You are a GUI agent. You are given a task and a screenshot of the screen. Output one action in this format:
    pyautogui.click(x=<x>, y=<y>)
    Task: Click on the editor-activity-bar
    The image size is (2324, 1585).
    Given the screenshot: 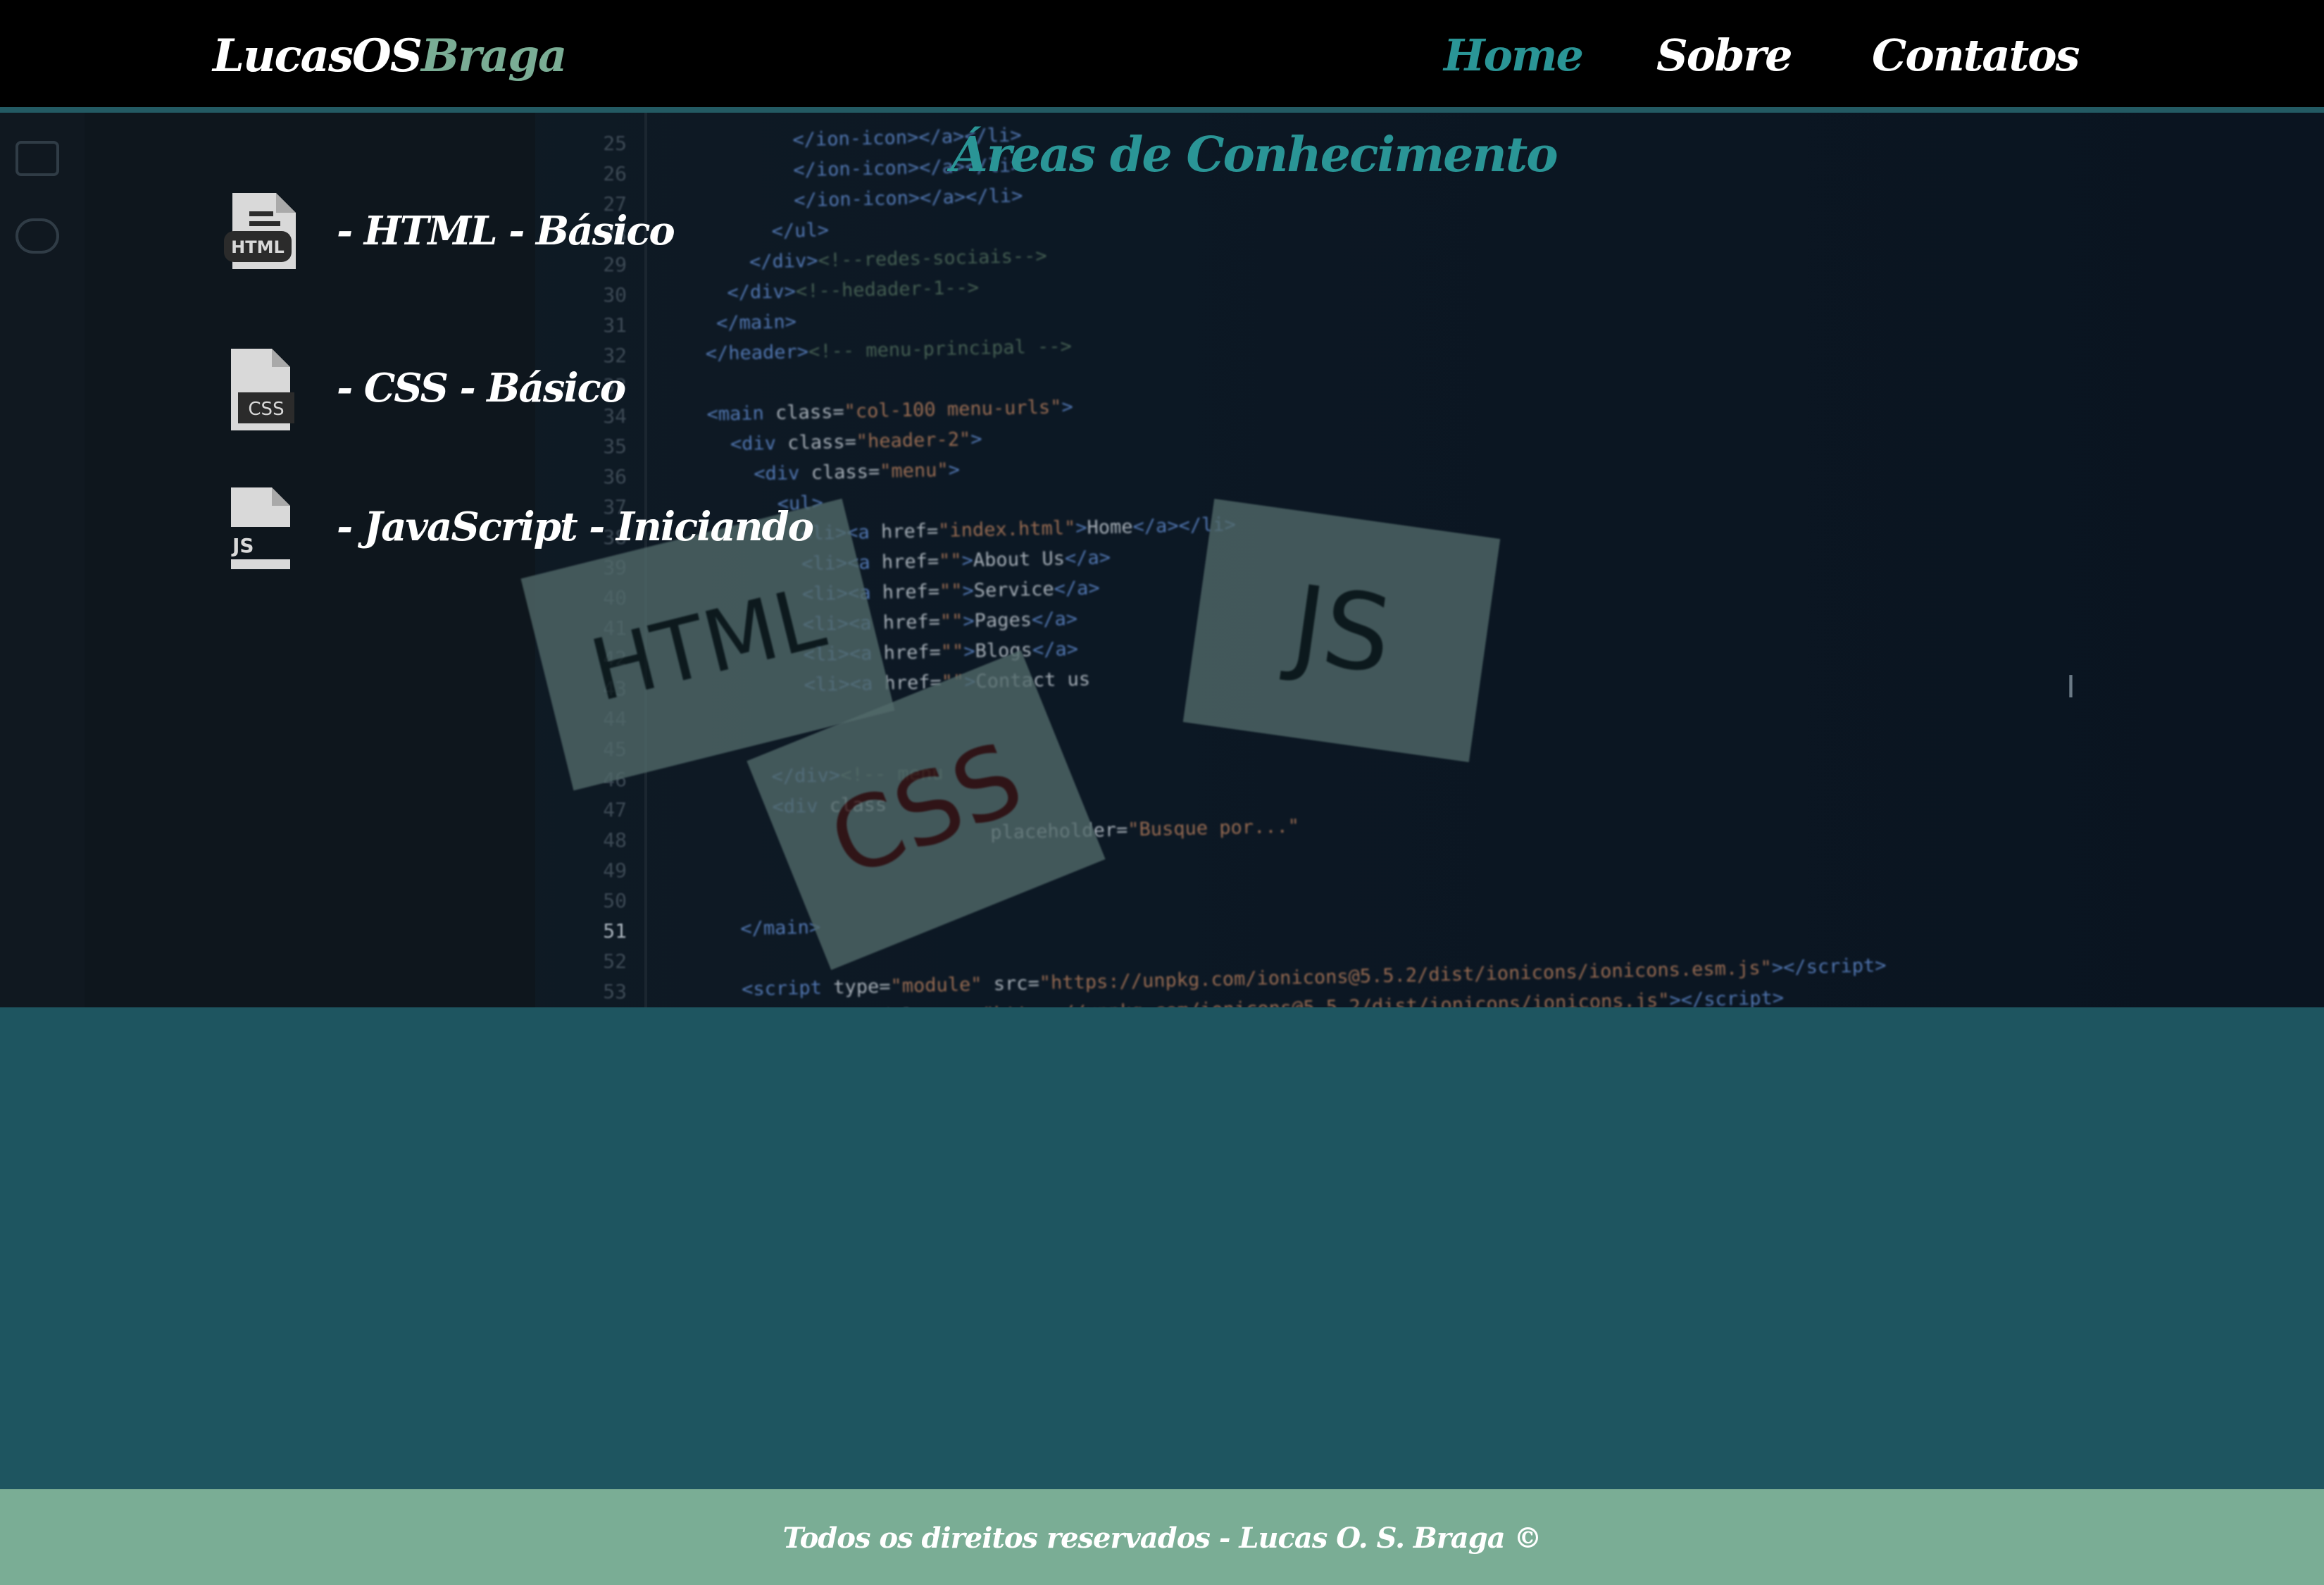 What is the action you would take?
    pyautogui.click(x=42, y=560)
    